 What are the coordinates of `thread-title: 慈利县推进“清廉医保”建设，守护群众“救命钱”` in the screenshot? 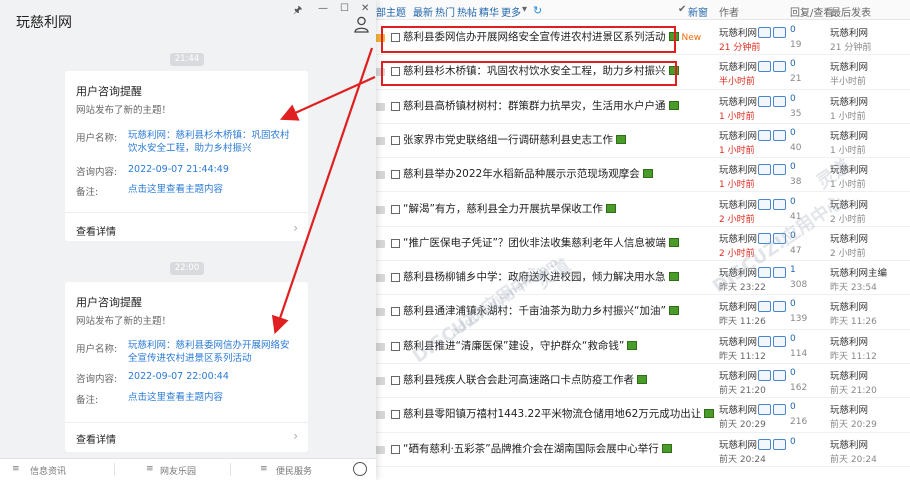 It's located at (520, 345).